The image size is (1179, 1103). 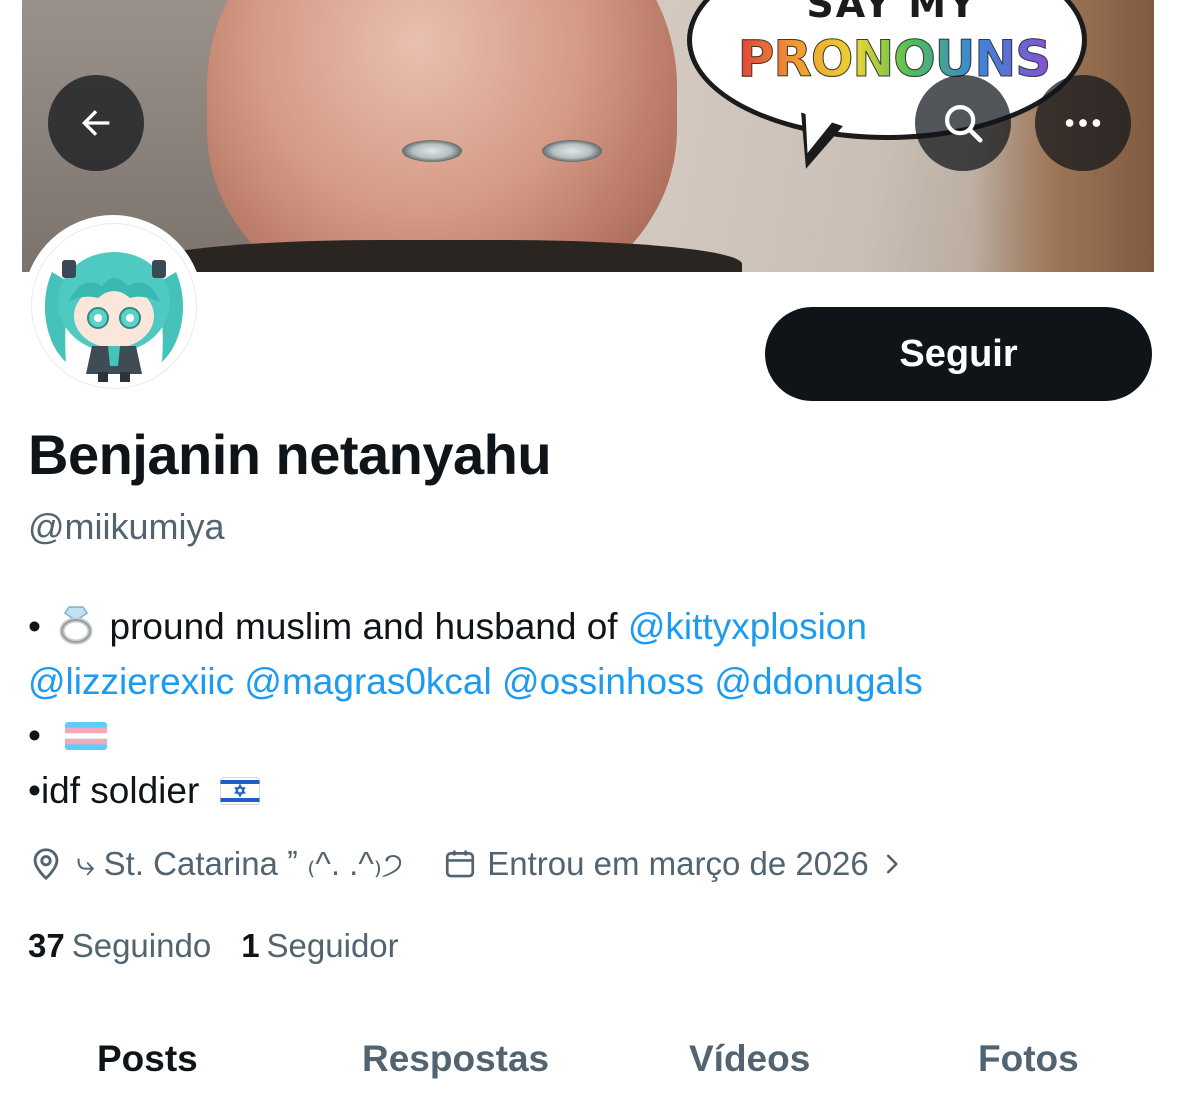 What do you see at coordinates (46, 864) in the screenshot?
I see `location-pin-icon` at bounding box center [46, 864].